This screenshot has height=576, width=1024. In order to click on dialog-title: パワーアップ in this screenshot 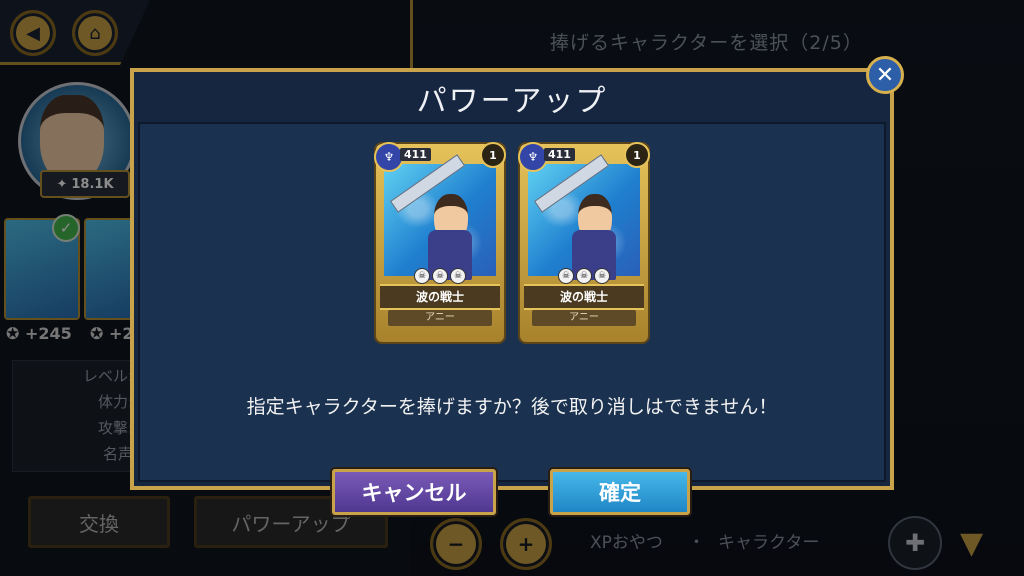, I will do `click(512, 101)`.